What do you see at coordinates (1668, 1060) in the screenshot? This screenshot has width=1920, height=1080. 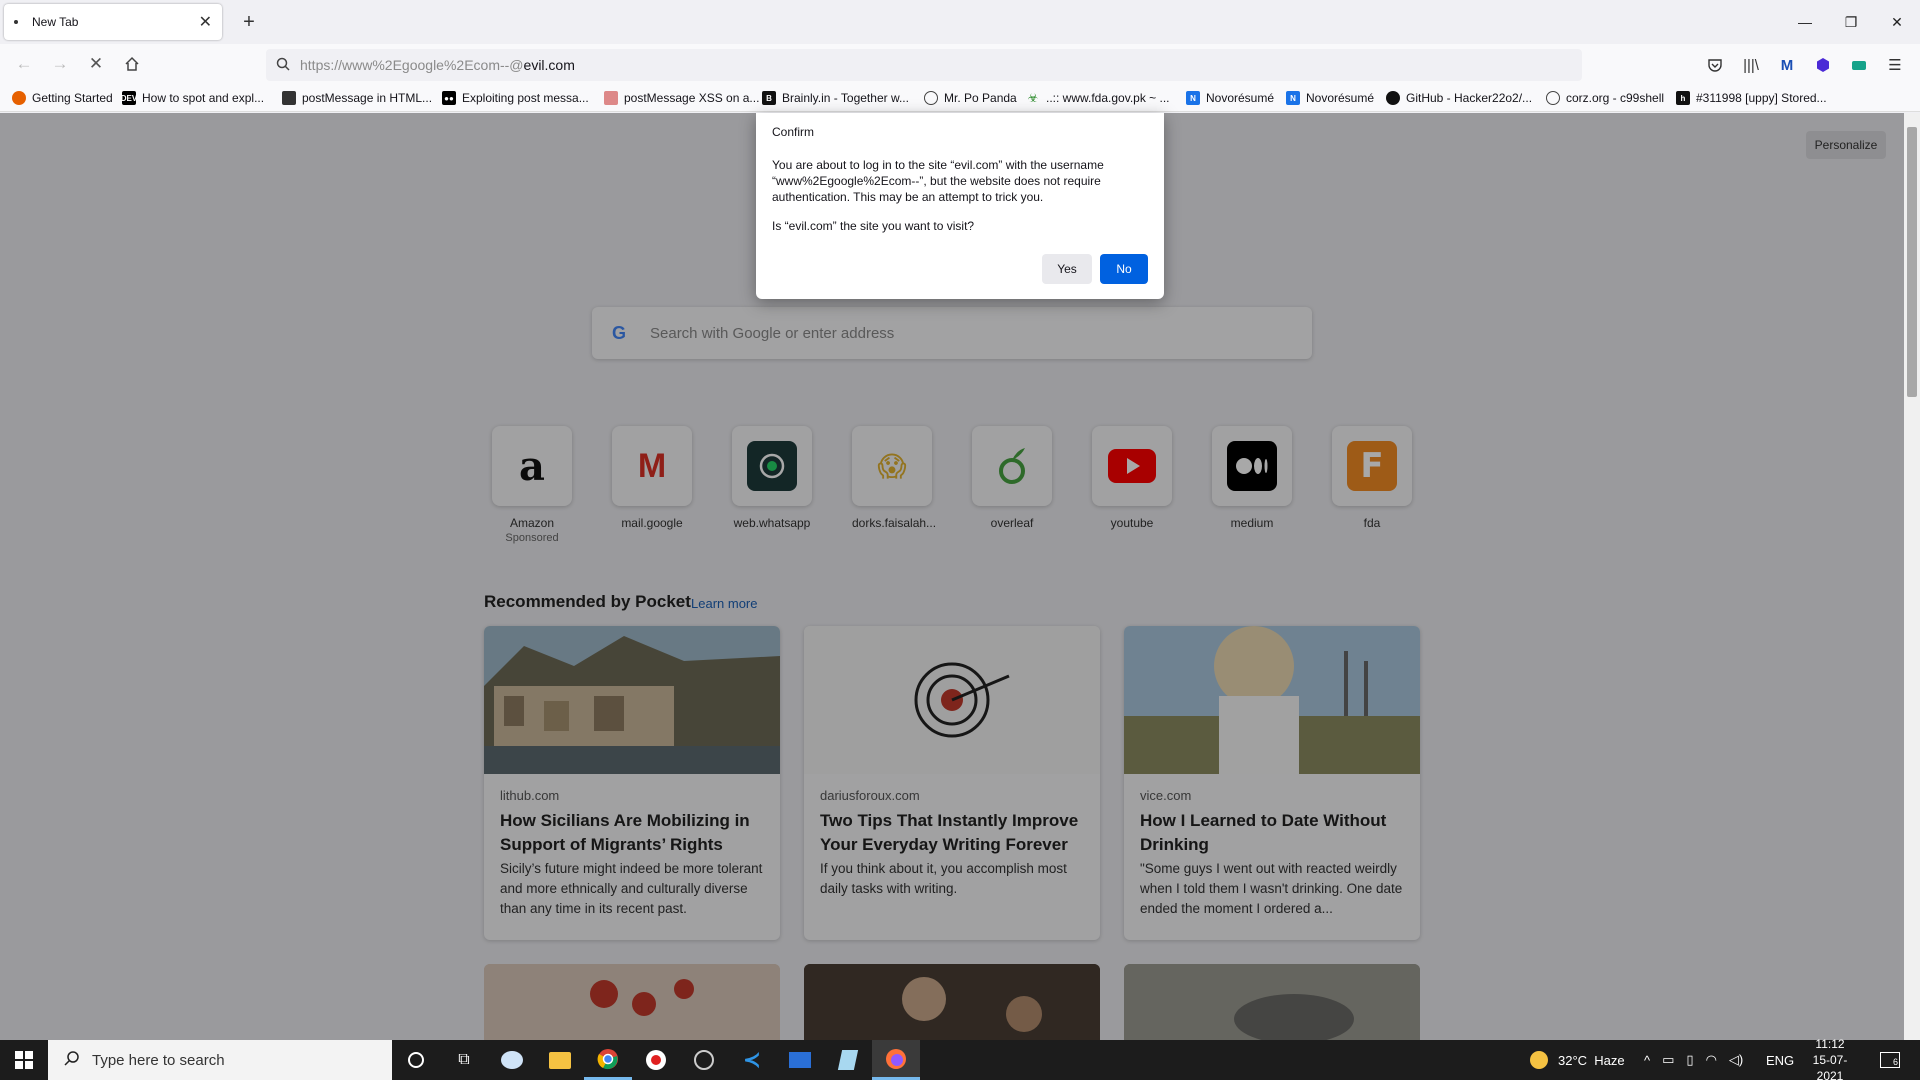 I see `battery-icon: ▭` at bounding box center [1668, 1060].